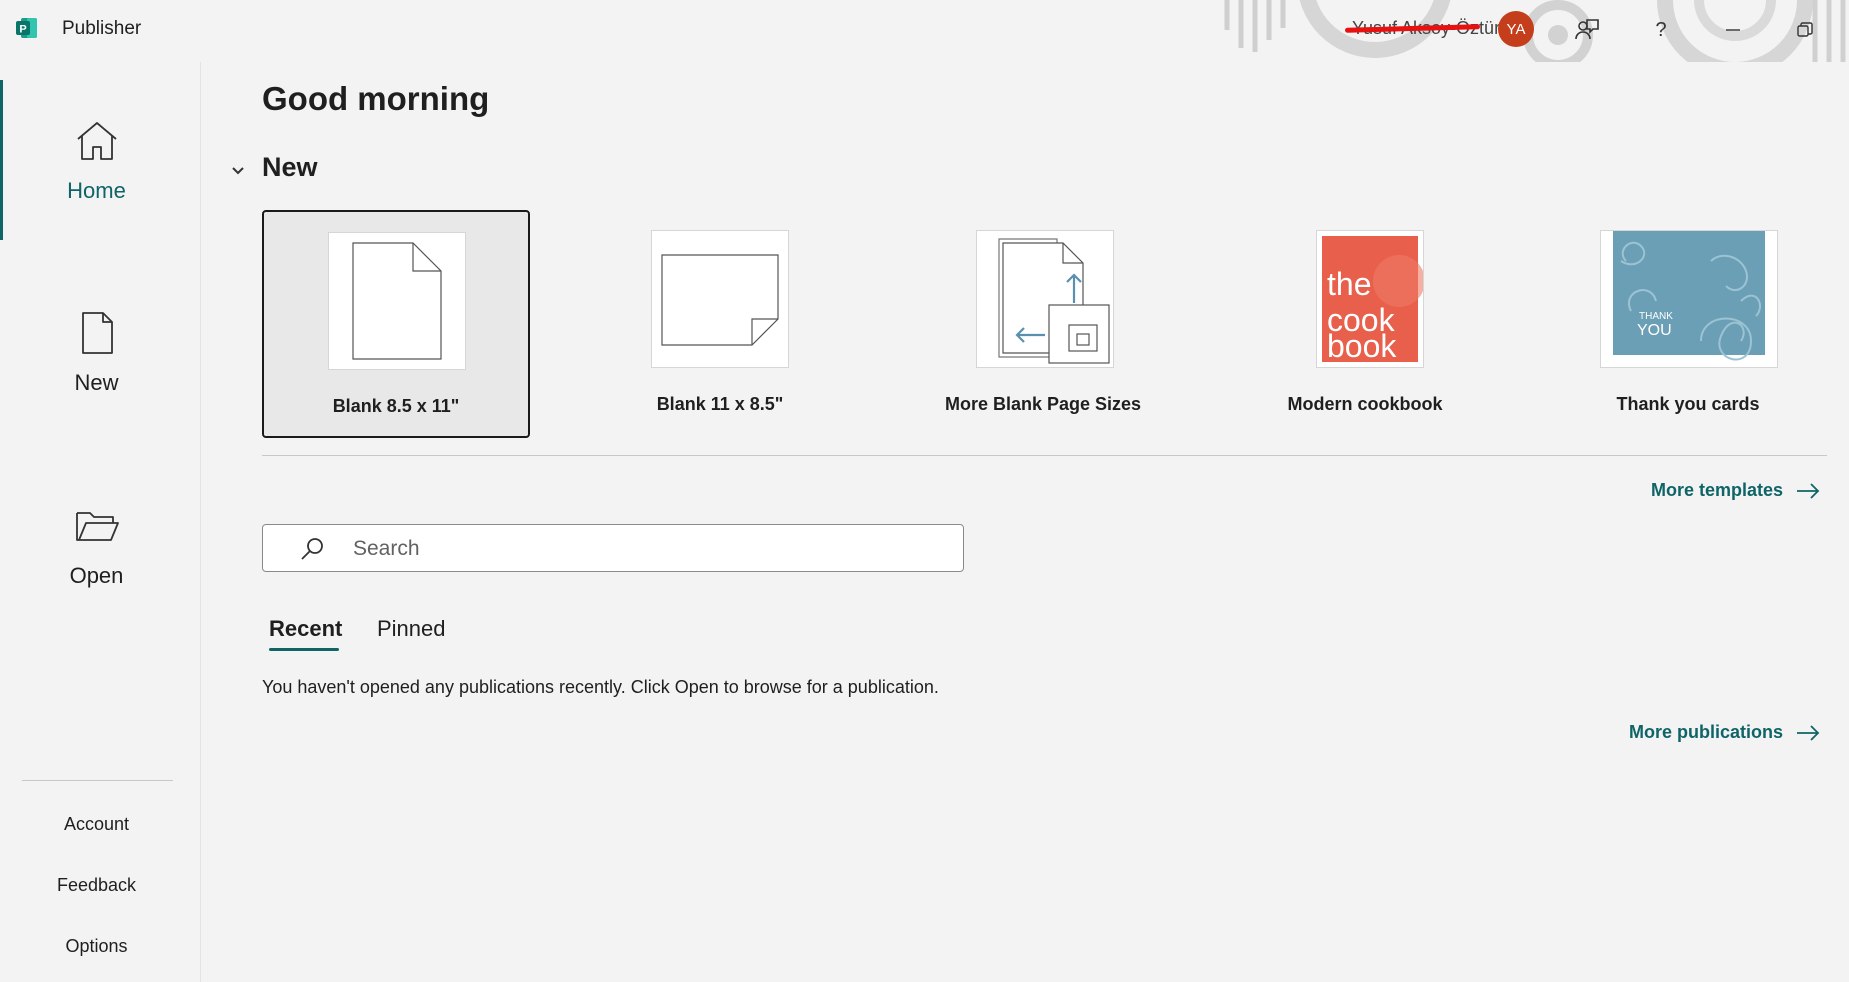 The height and width of the screenshot is (982, 1849). I want to click on svg-text: book, so click(1362, 346).